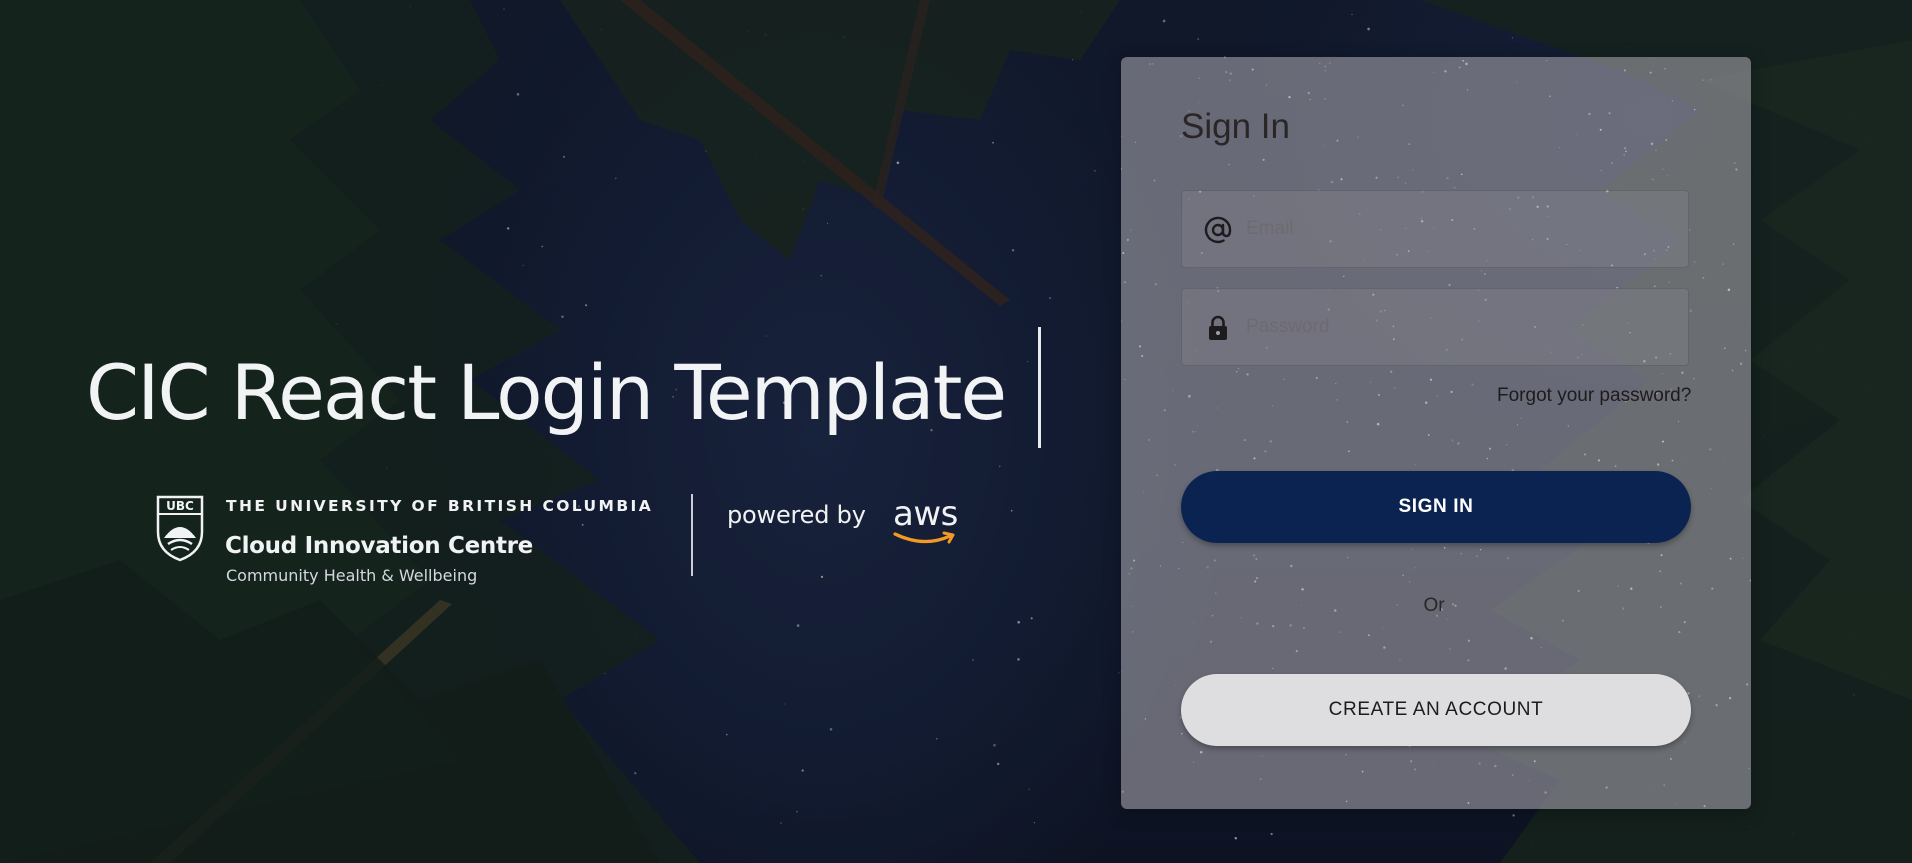 The image size is (1912, 863). I want to click on email-field, so click(1435, 229).